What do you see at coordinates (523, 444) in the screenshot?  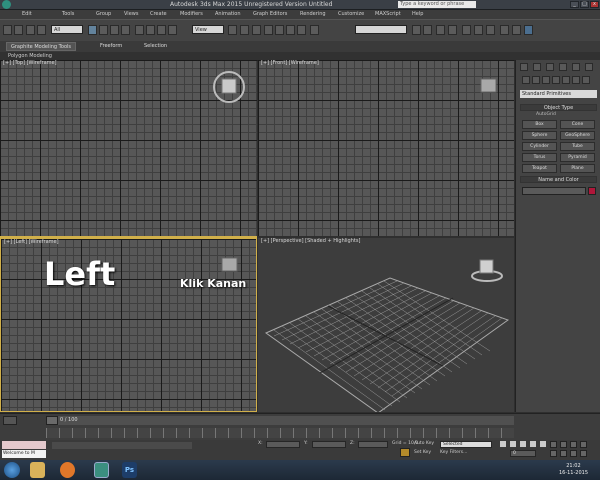 I see `play-icon` at bounding box center [523, 444].